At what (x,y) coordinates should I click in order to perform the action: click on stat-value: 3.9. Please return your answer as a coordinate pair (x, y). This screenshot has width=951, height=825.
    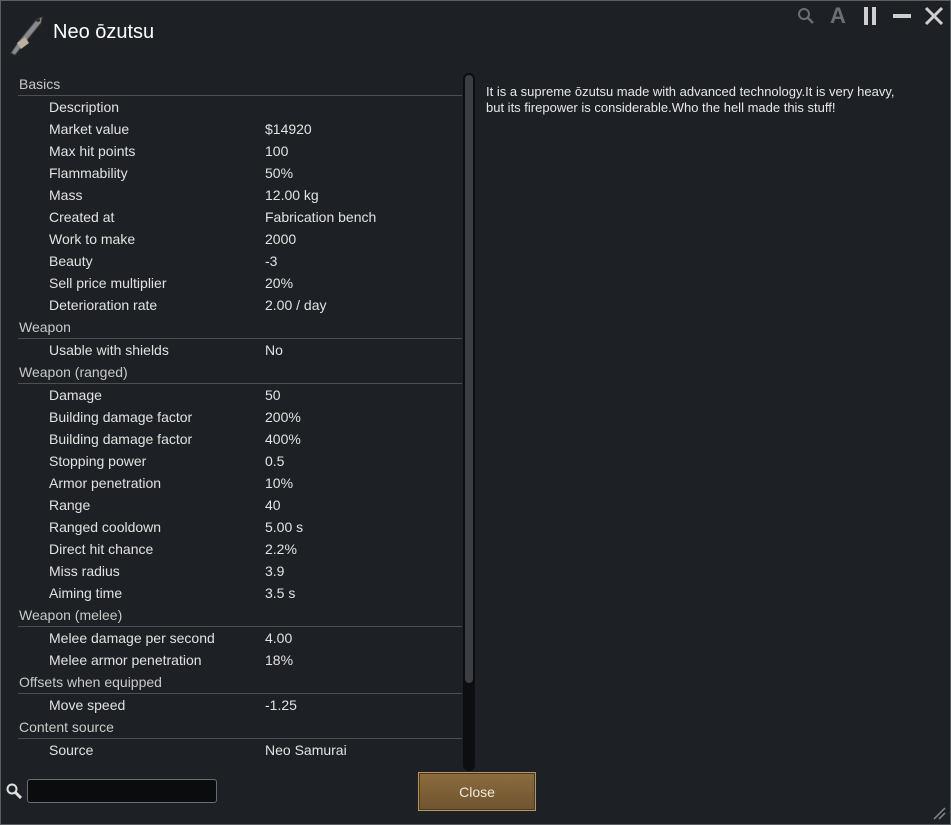
    Looking at the image, I should click on (275, 571).